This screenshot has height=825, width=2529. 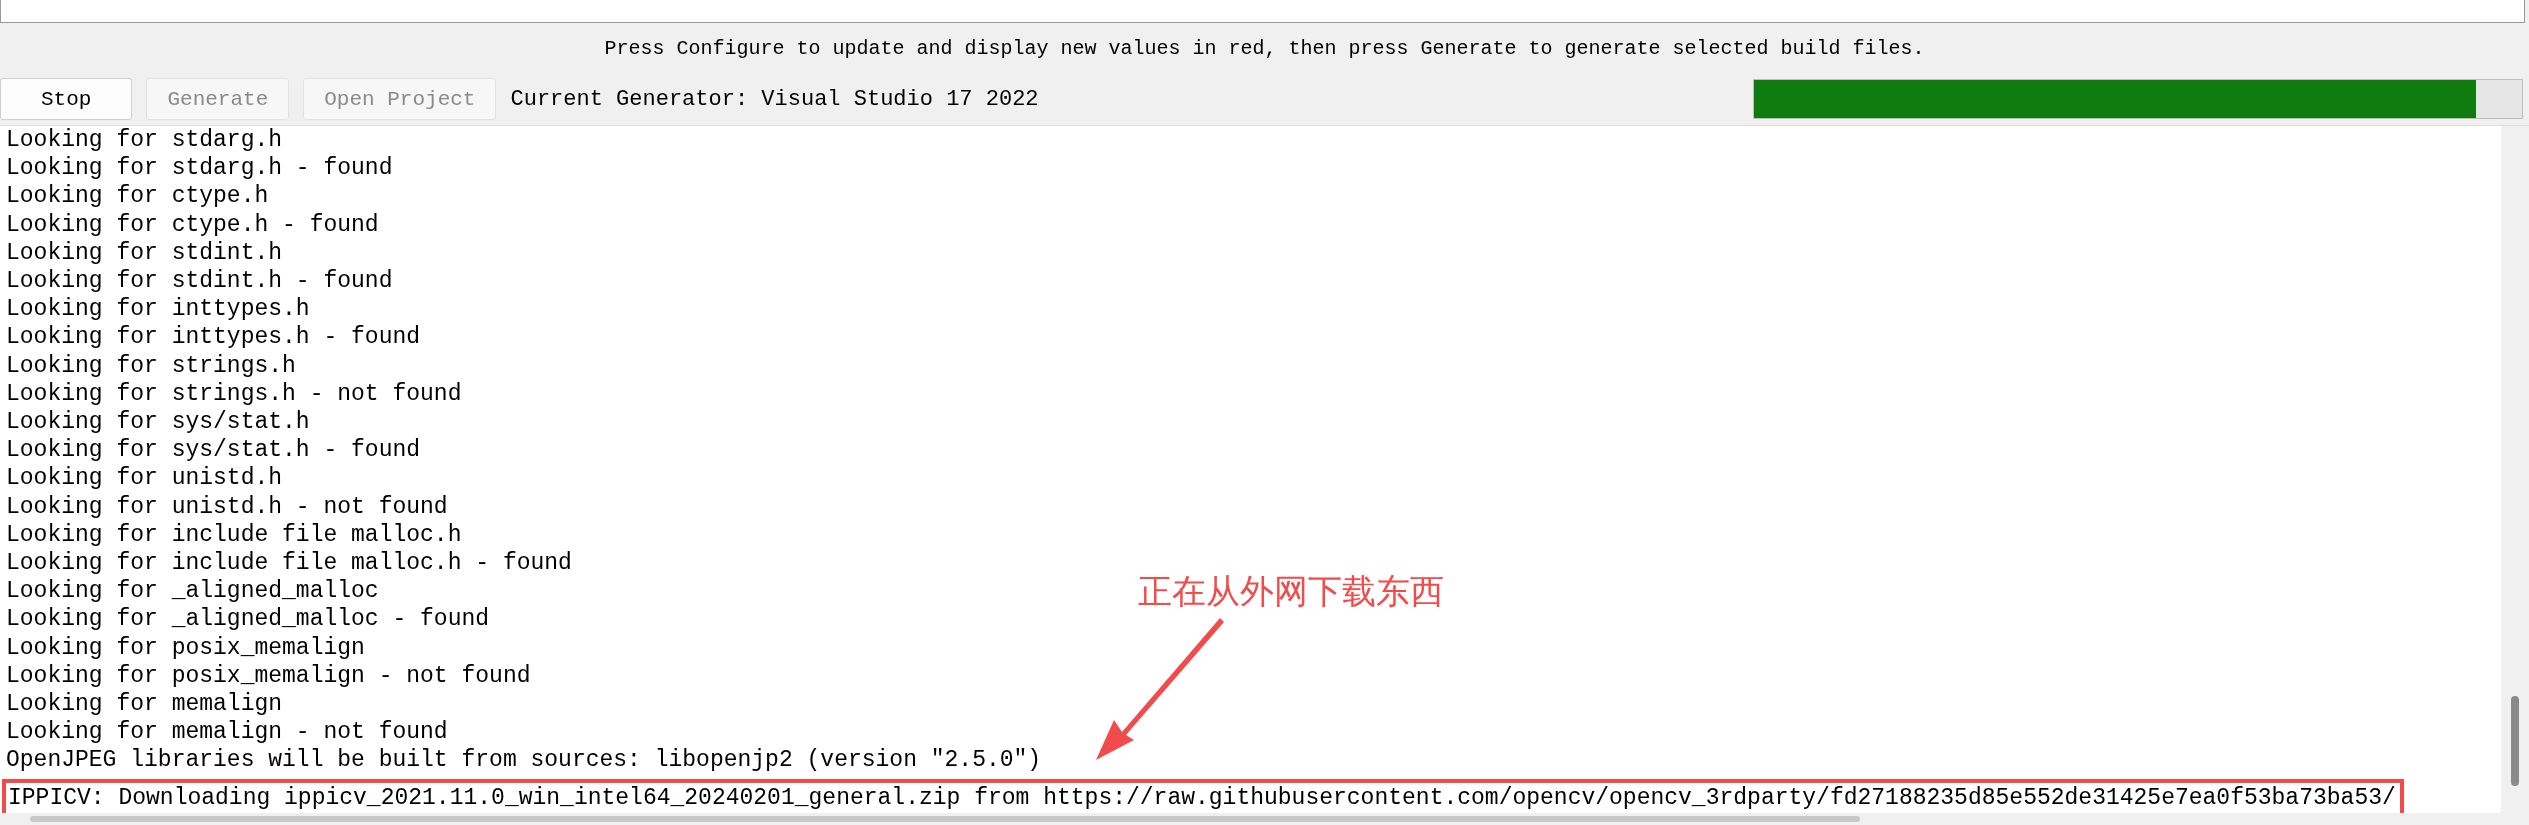 What do you see at coordinates (524, 760) in the screenshot?
I see `log-line: OpenJPEG libraries will be built from sources: libopenjp2 (version "2.5.0")` at bounding box center [524, 760].